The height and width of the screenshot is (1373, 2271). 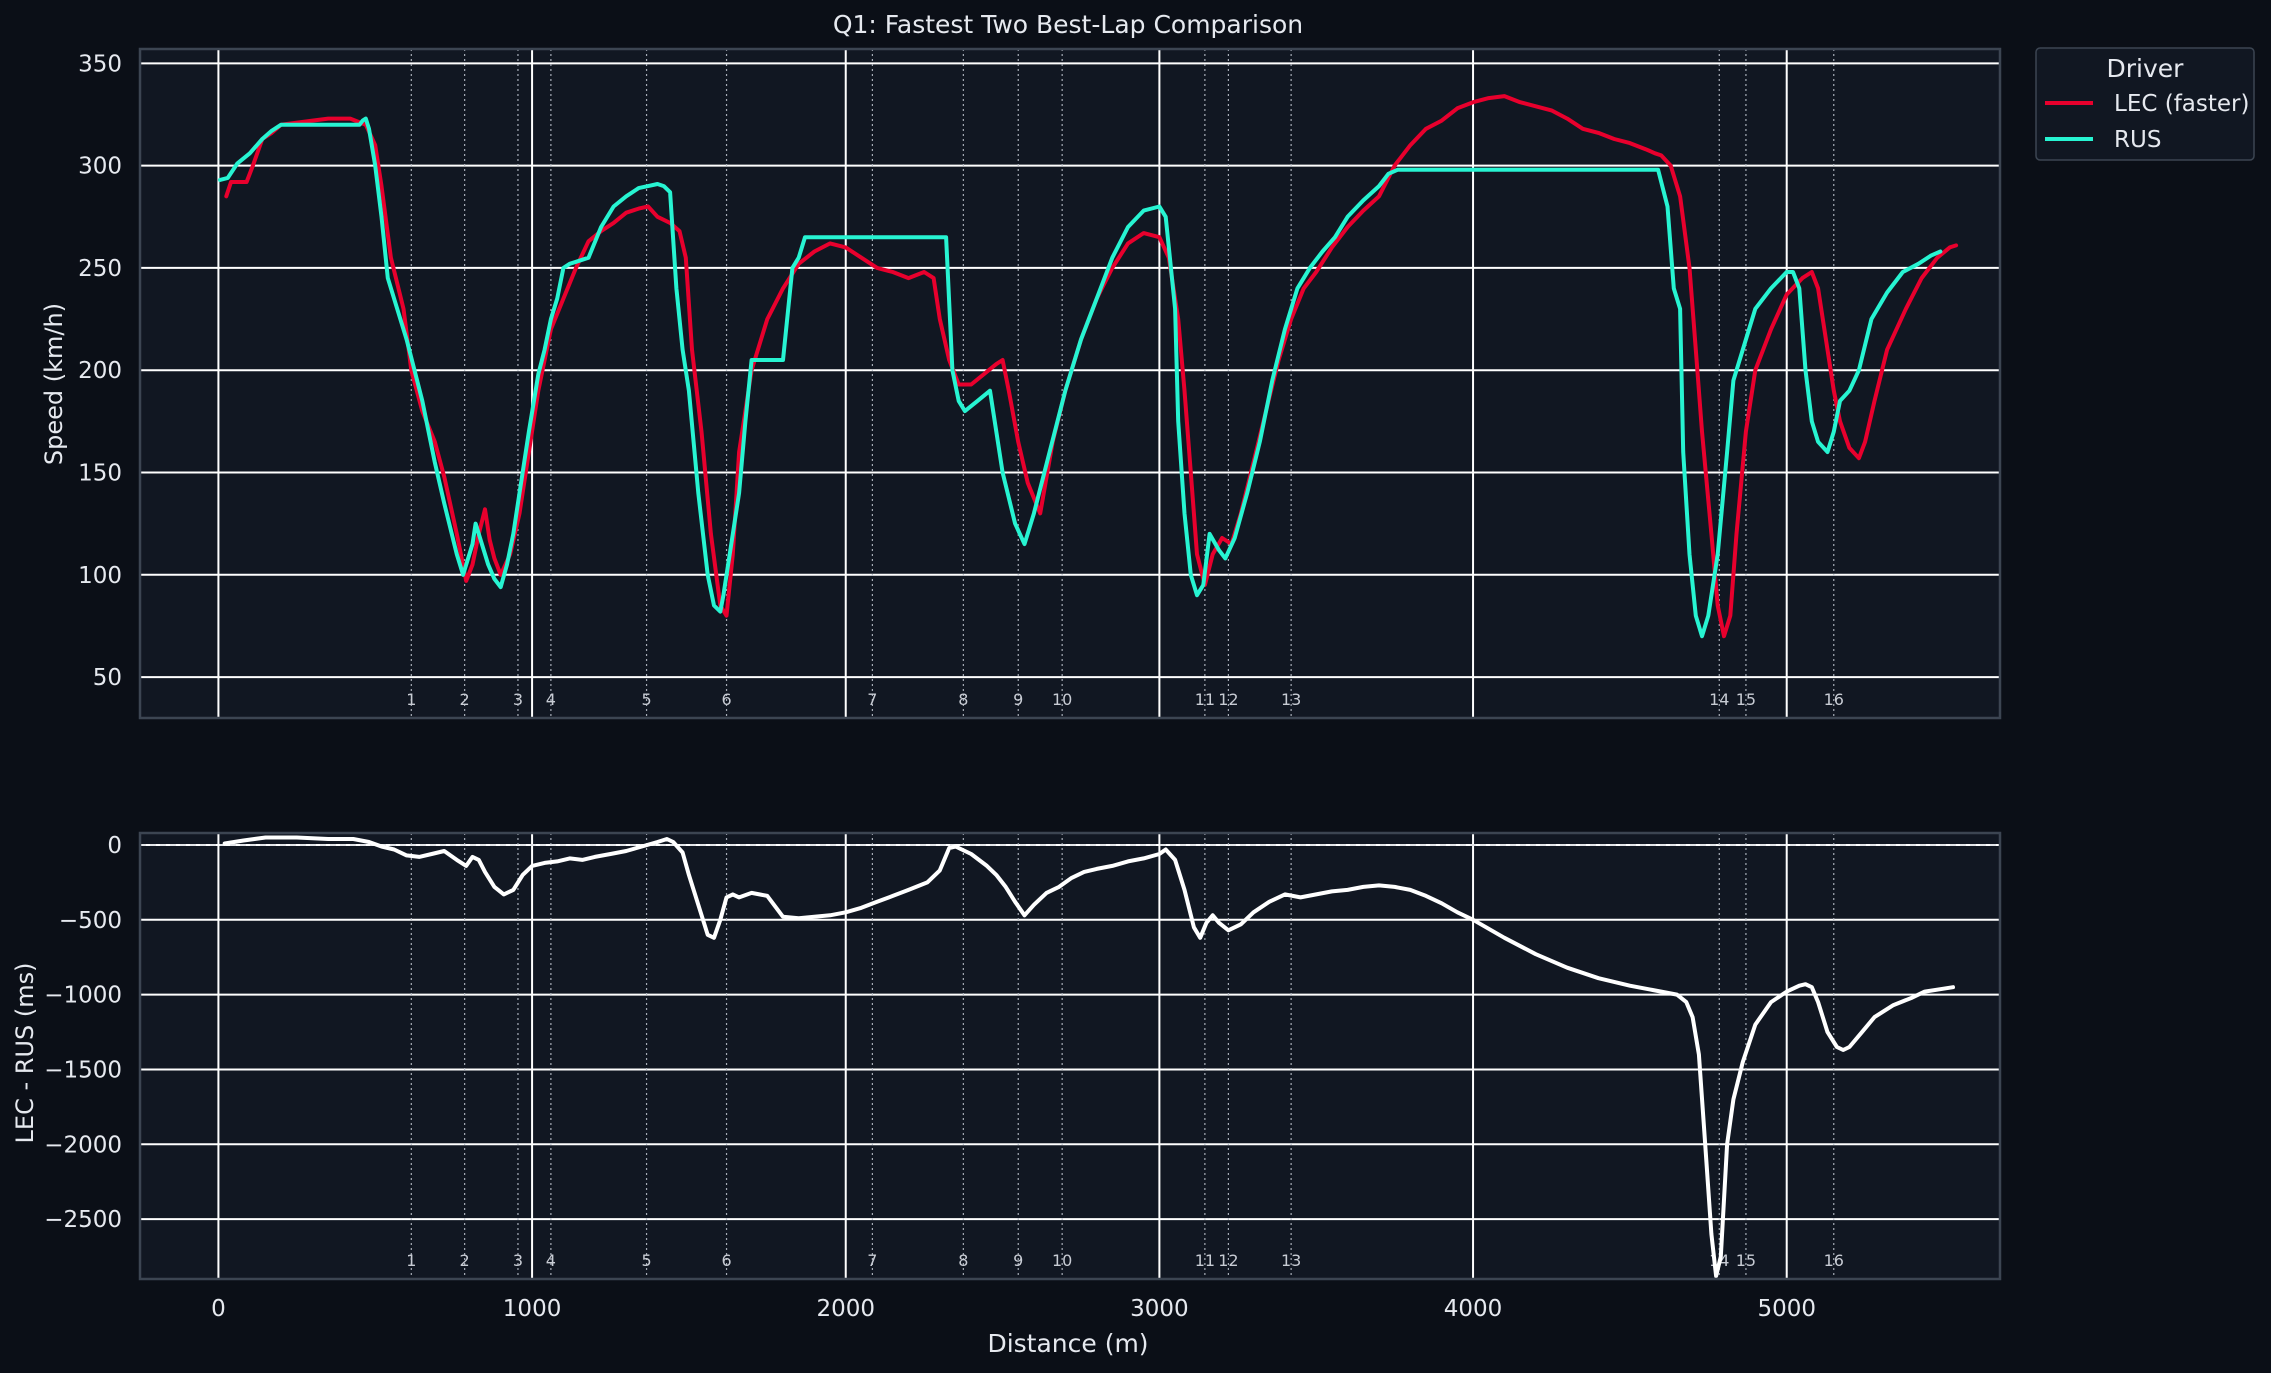 What do you see at coordinates (218, 1309) in the screenshot?
I see `x-tick-label: 0` at bounding box center [218, 1309].